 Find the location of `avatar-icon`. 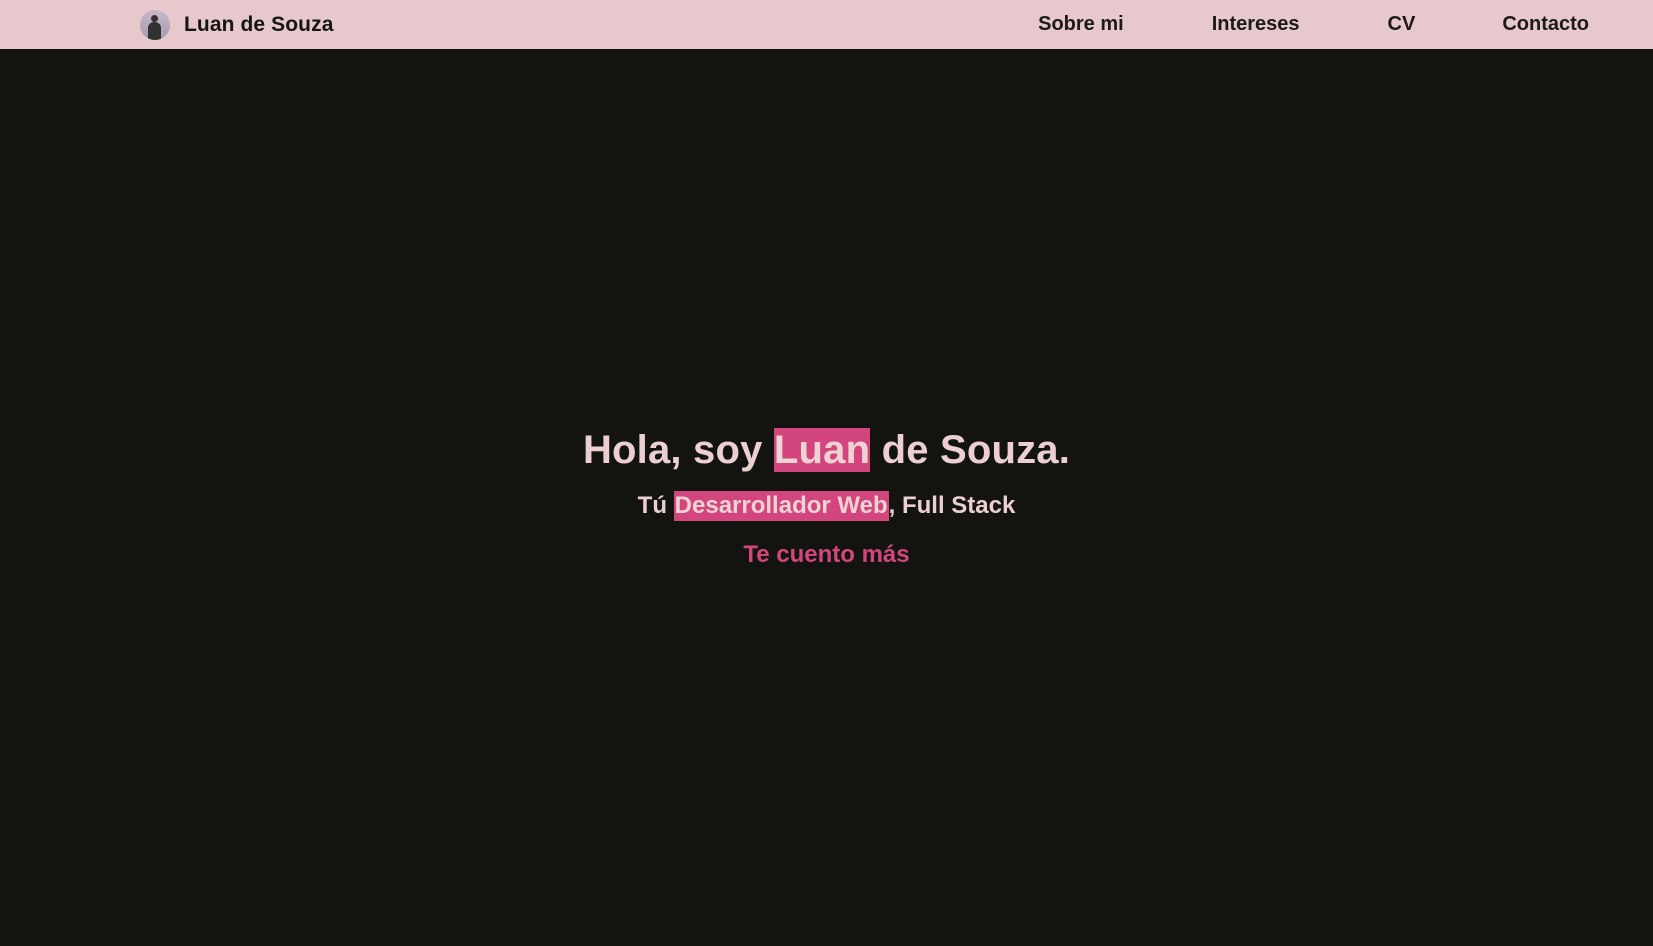

avatar-icon is located at coordinates (155, 24).